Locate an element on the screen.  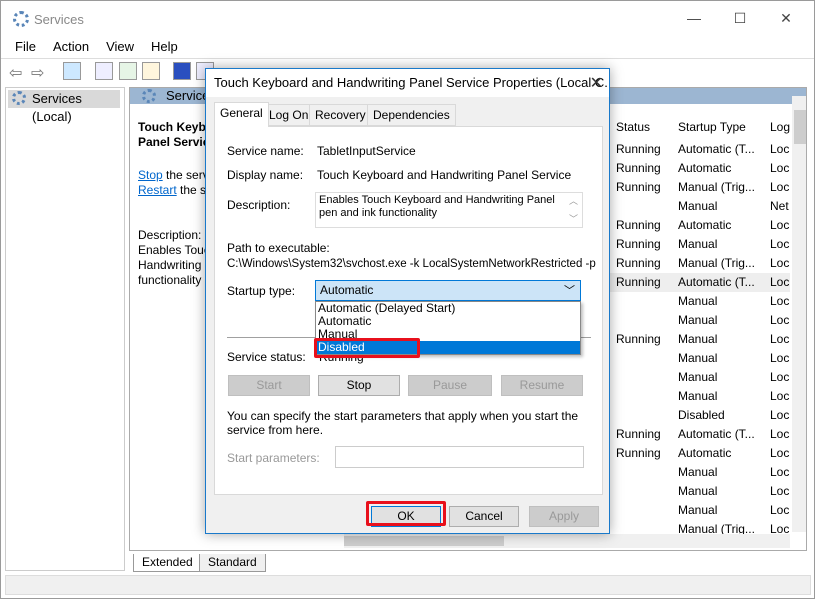
maximize-button: ☐ is located at coordinates (740, 18).